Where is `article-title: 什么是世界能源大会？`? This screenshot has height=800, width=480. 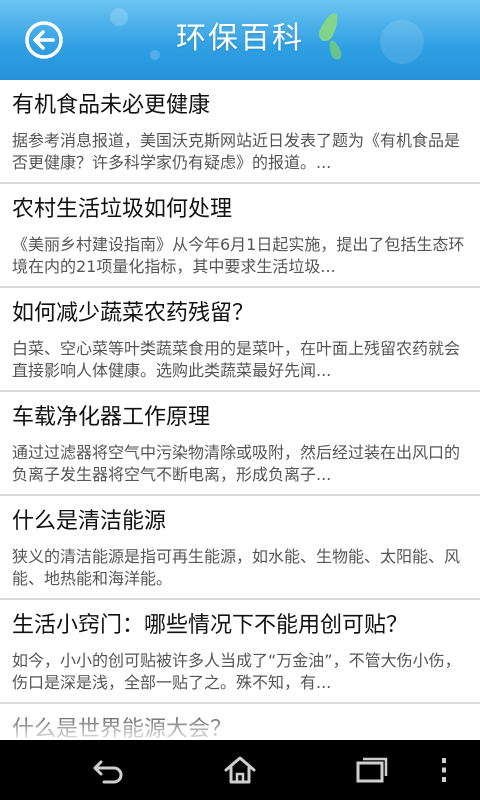
article-title: 什么是世界能源大会？ is located at coordinates (122, 728).